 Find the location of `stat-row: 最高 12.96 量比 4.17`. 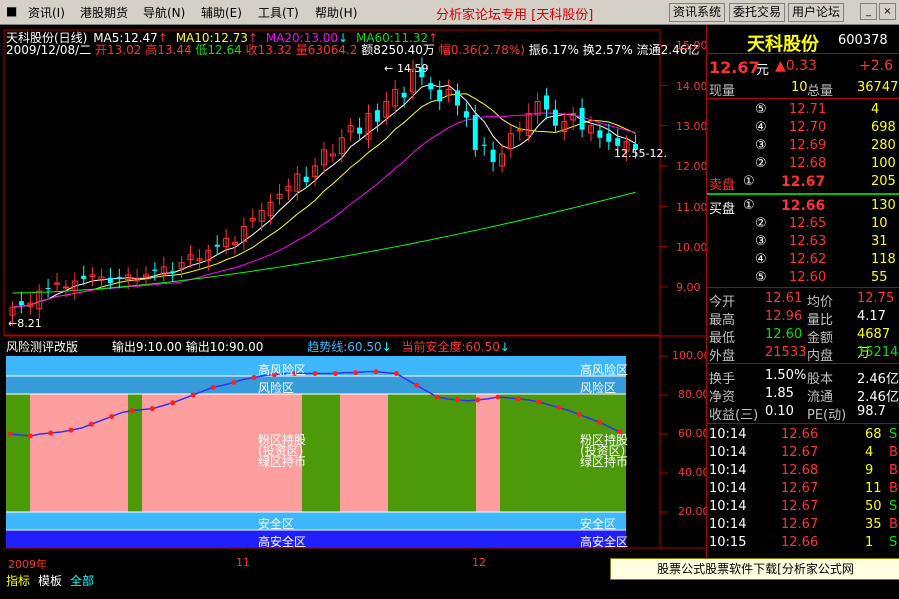

stat-row: 最高 12.96 量比 4.17 is located at coordinates (803, 318).